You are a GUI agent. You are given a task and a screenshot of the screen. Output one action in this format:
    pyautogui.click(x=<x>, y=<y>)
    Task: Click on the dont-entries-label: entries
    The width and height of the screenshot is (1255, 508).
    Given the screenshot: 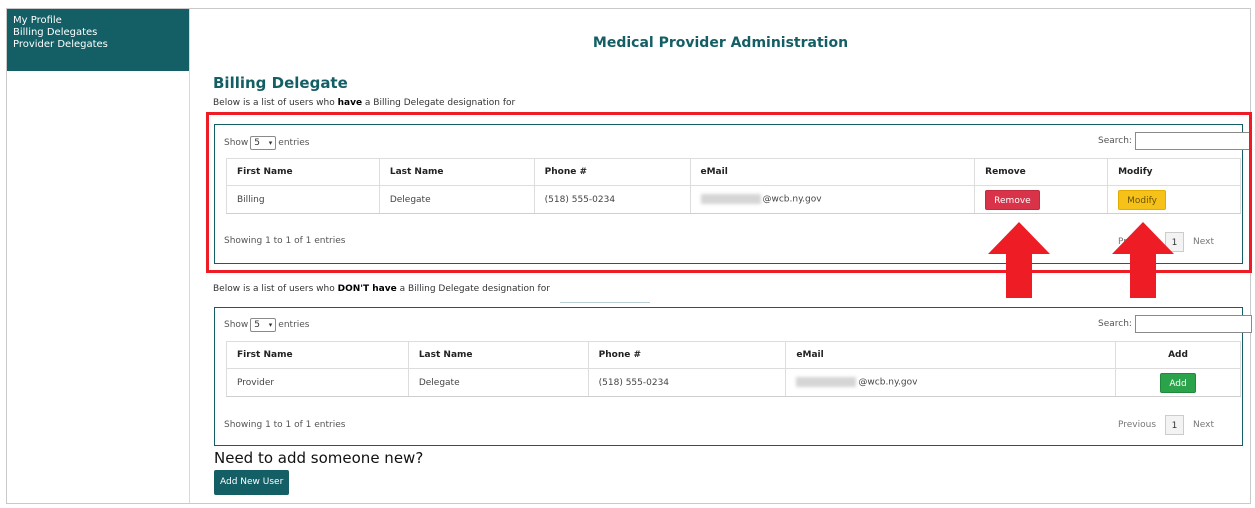 What is the action you would take?
    pyautogui.click(x=294, y=325)
    